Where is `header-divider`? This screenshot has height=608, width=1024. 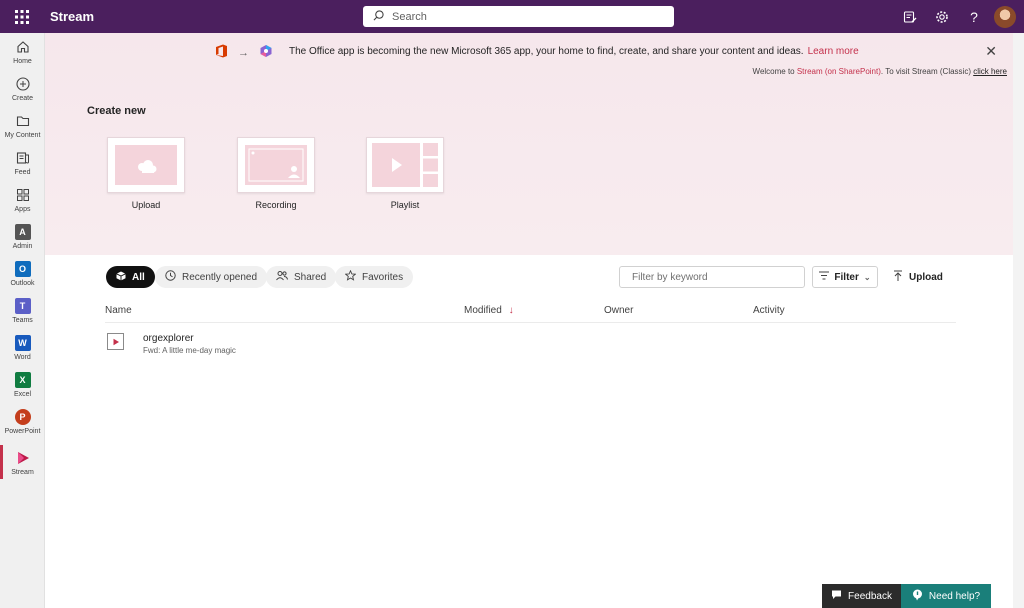 header-divider is located at coordinates (530, 322).